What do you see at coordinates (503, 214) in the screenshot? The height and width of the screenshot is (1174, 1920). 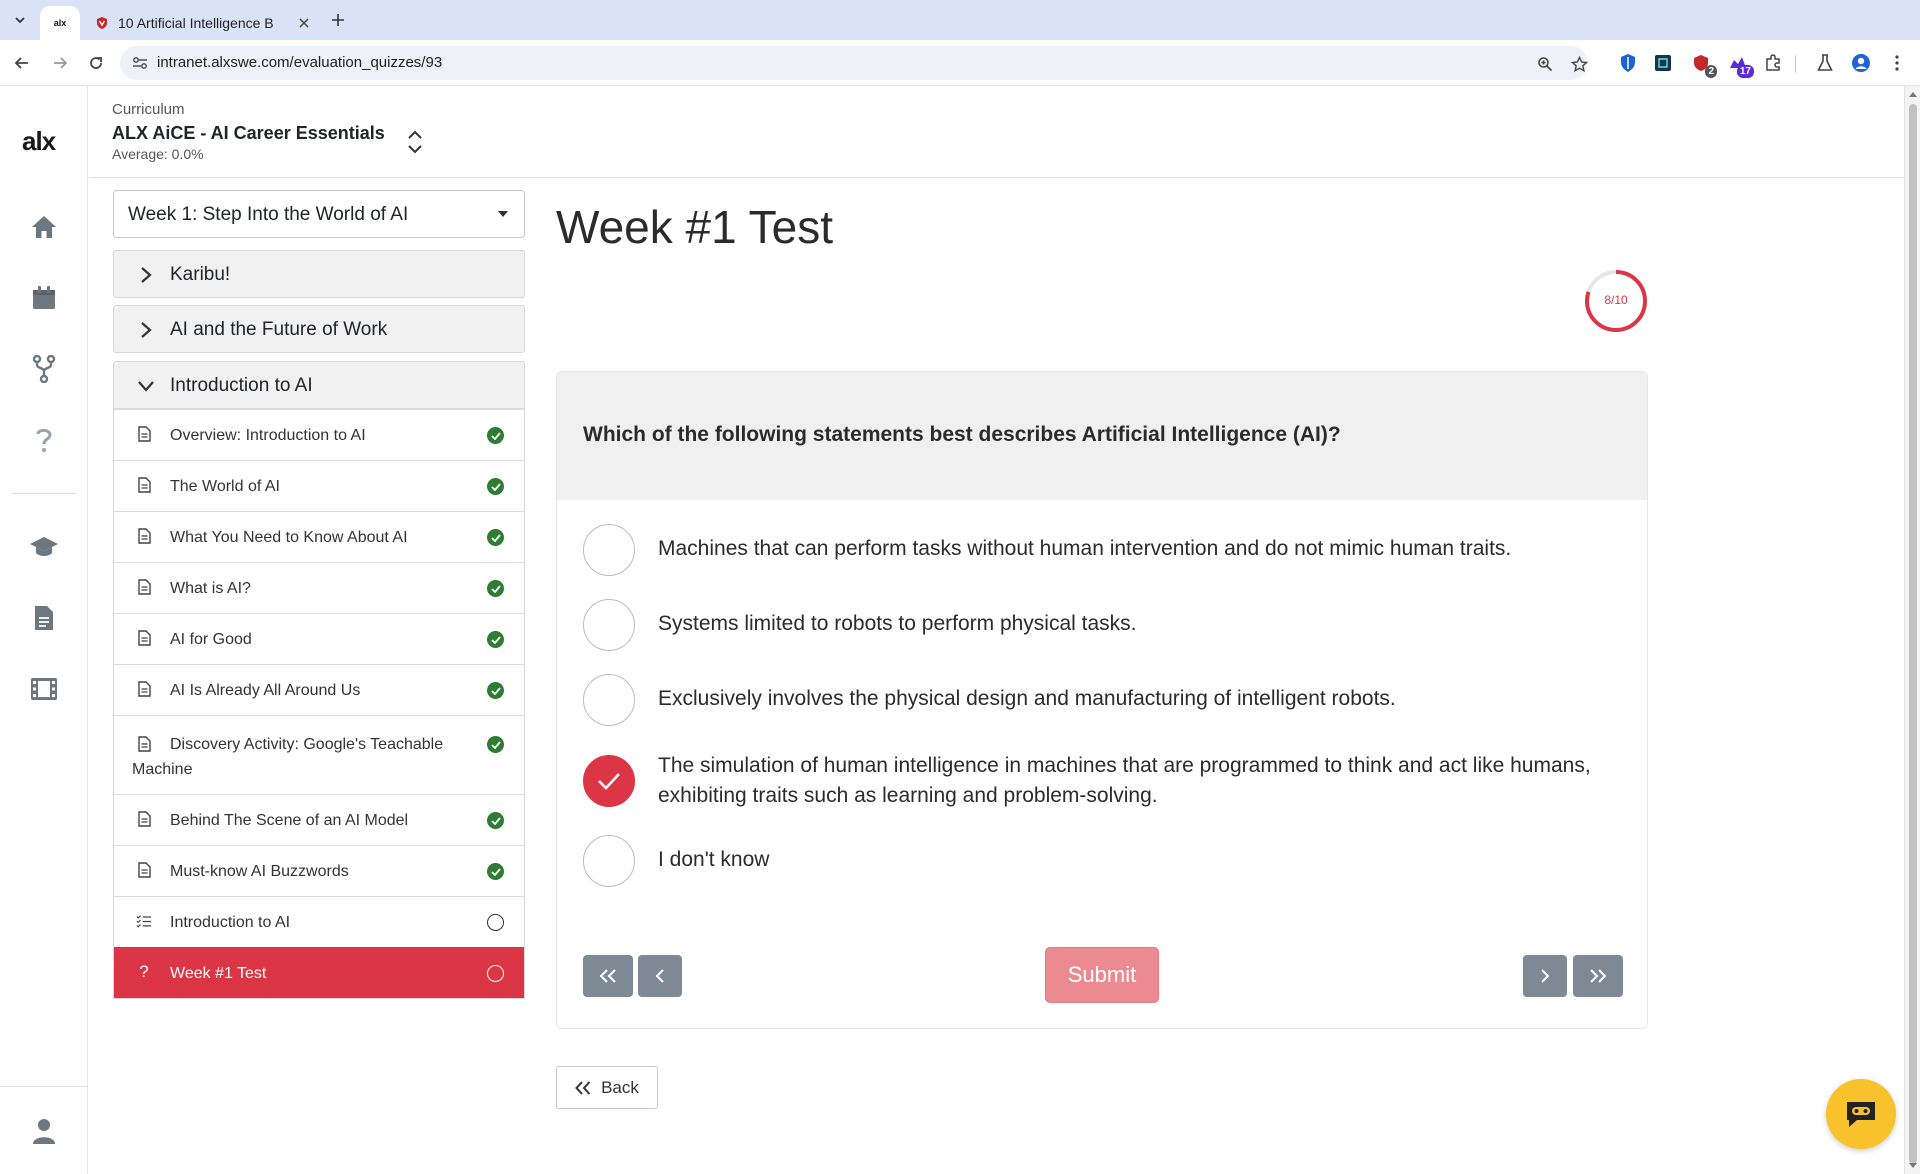 I see `caret-down-icon` at bounding box center [503, 214].